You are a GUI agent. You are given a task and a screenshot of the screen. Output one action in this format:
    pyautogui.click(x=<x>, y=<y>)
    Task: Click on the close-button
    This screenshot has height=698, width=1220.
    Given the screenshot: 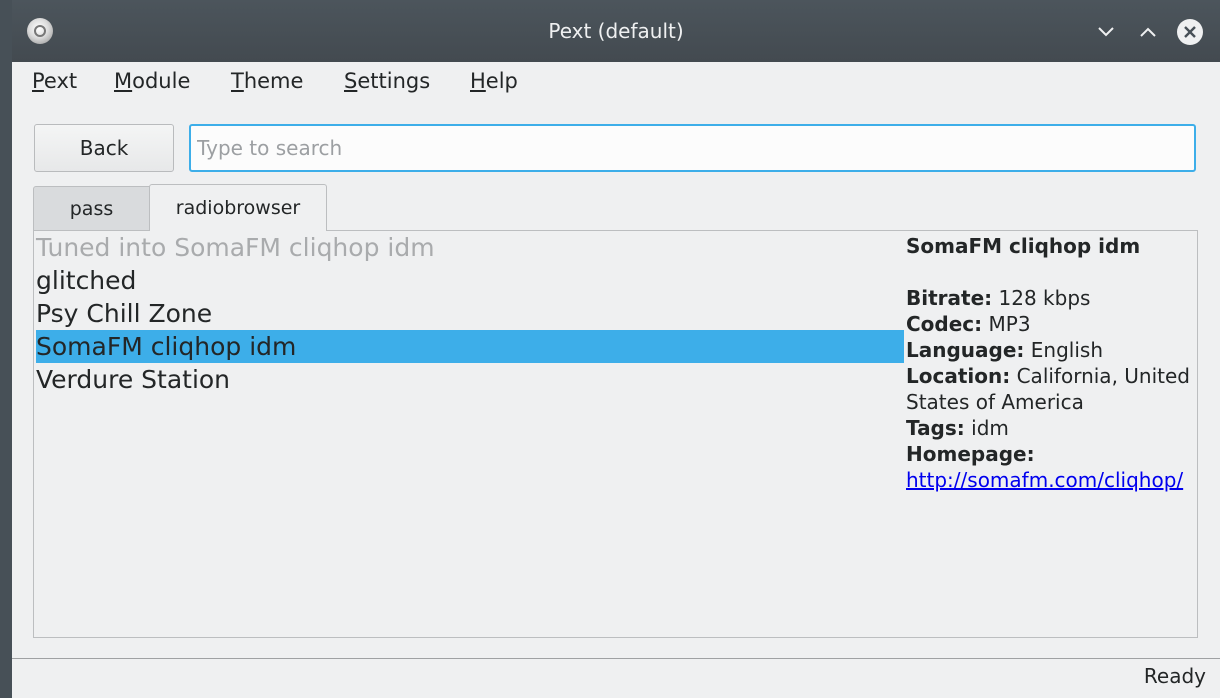 What is the action you would take?
    pyautogui.click(x=1190, y=32)
    